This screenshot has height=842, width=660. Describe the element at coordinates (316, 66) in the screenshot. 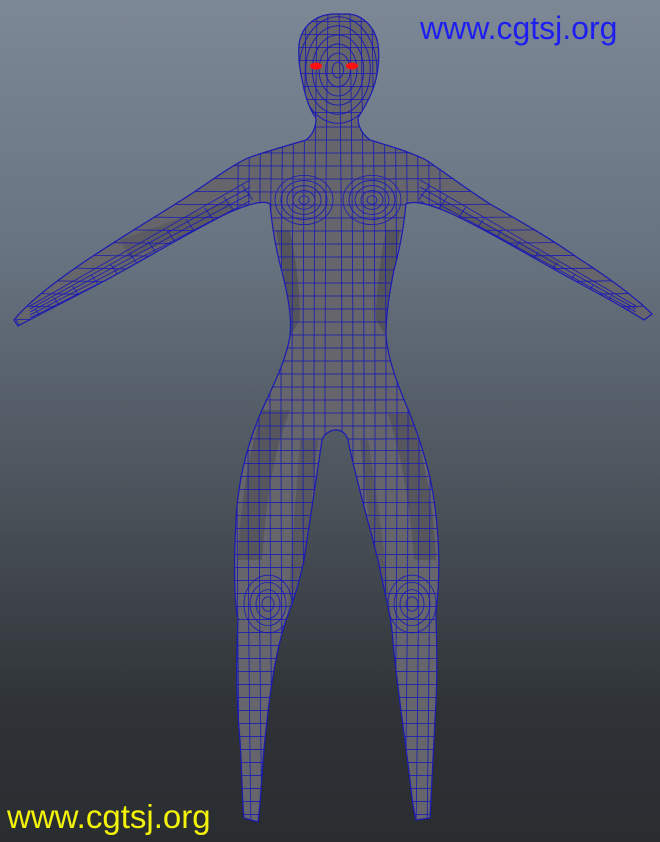

I see `left-eye-highlight` at that location.